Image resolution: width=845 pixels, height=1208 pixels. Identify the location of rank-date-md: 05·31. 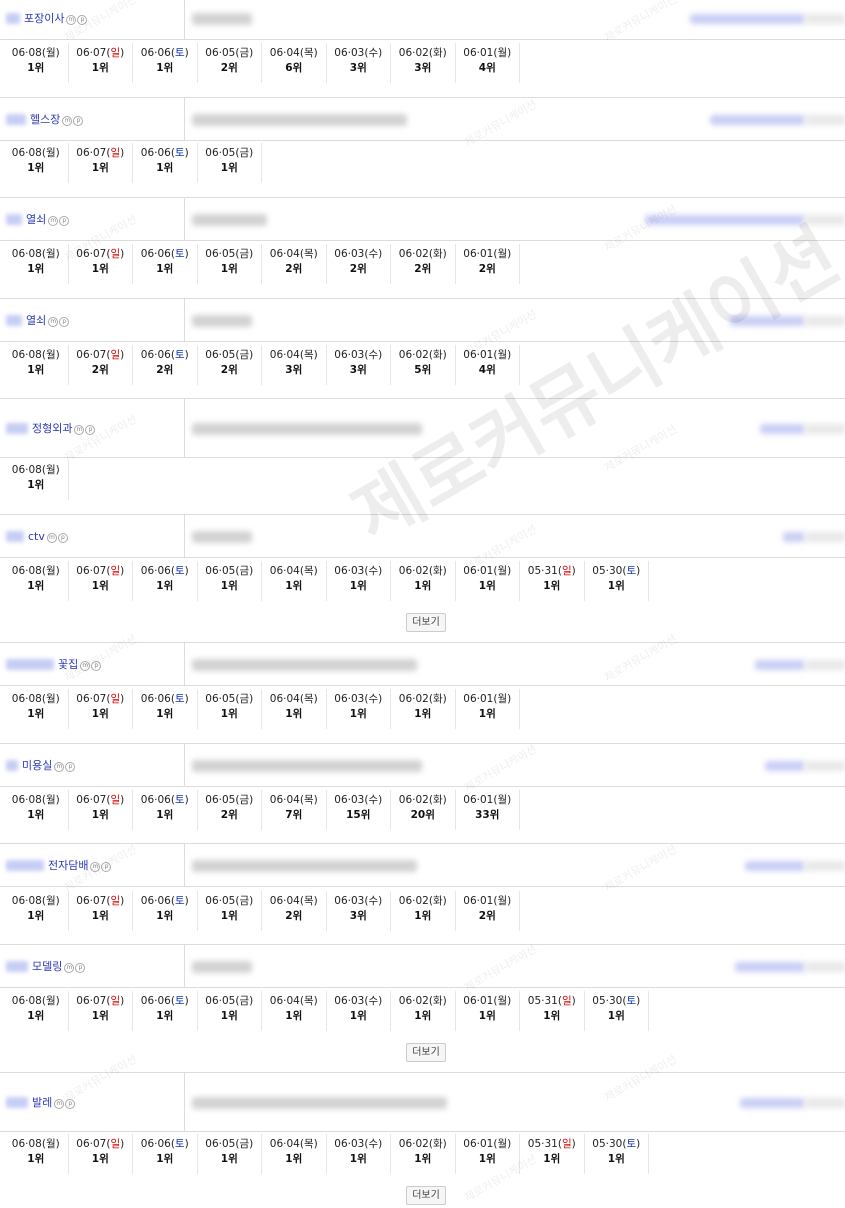
(542, 571).